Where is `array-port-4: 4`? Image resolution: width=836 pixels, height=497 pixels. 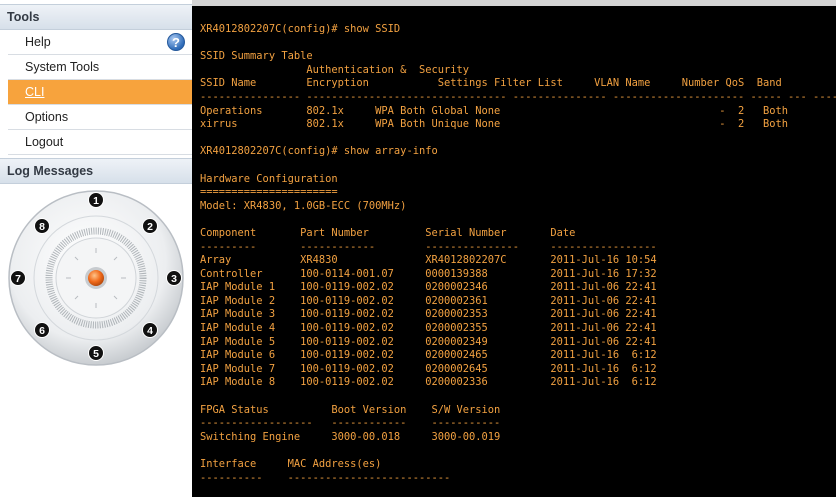
array-port-4: 4 is located at coordinates (150, 330).